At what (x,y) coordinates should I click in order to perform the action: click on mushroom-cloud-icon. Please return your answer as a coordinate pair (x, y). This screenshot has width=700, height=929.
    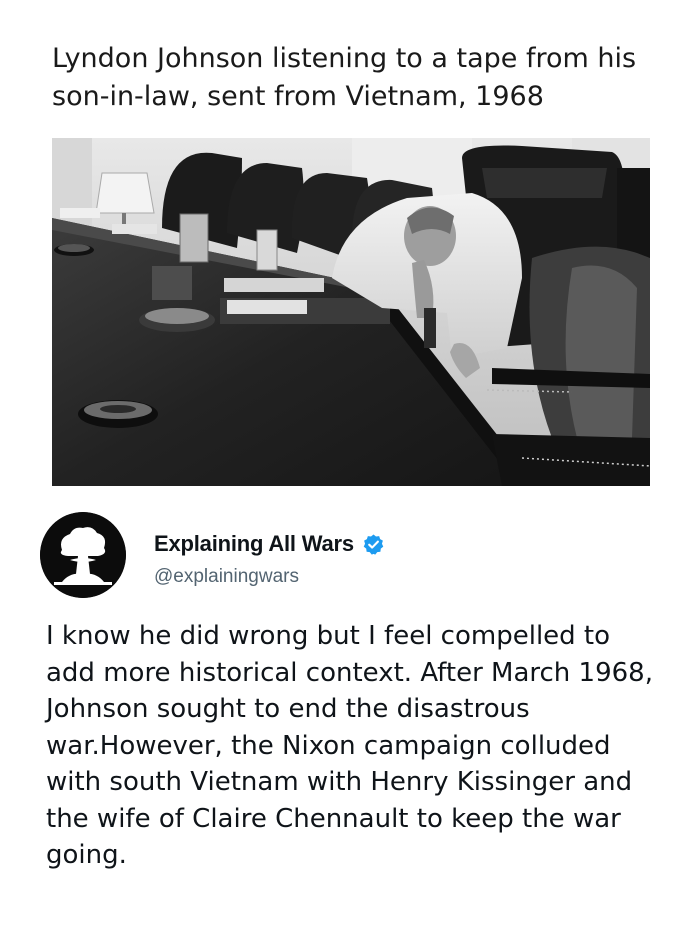
    Looking at the image, I should click on (83, 555).